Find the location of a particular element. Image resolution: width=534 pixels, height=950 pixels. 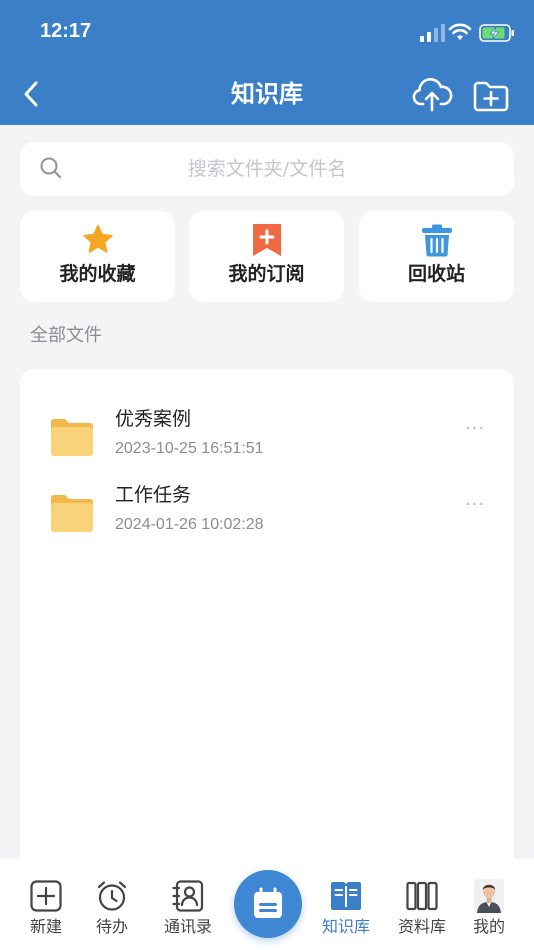

tab-new: 新建 is located at coordinates (46, 904).